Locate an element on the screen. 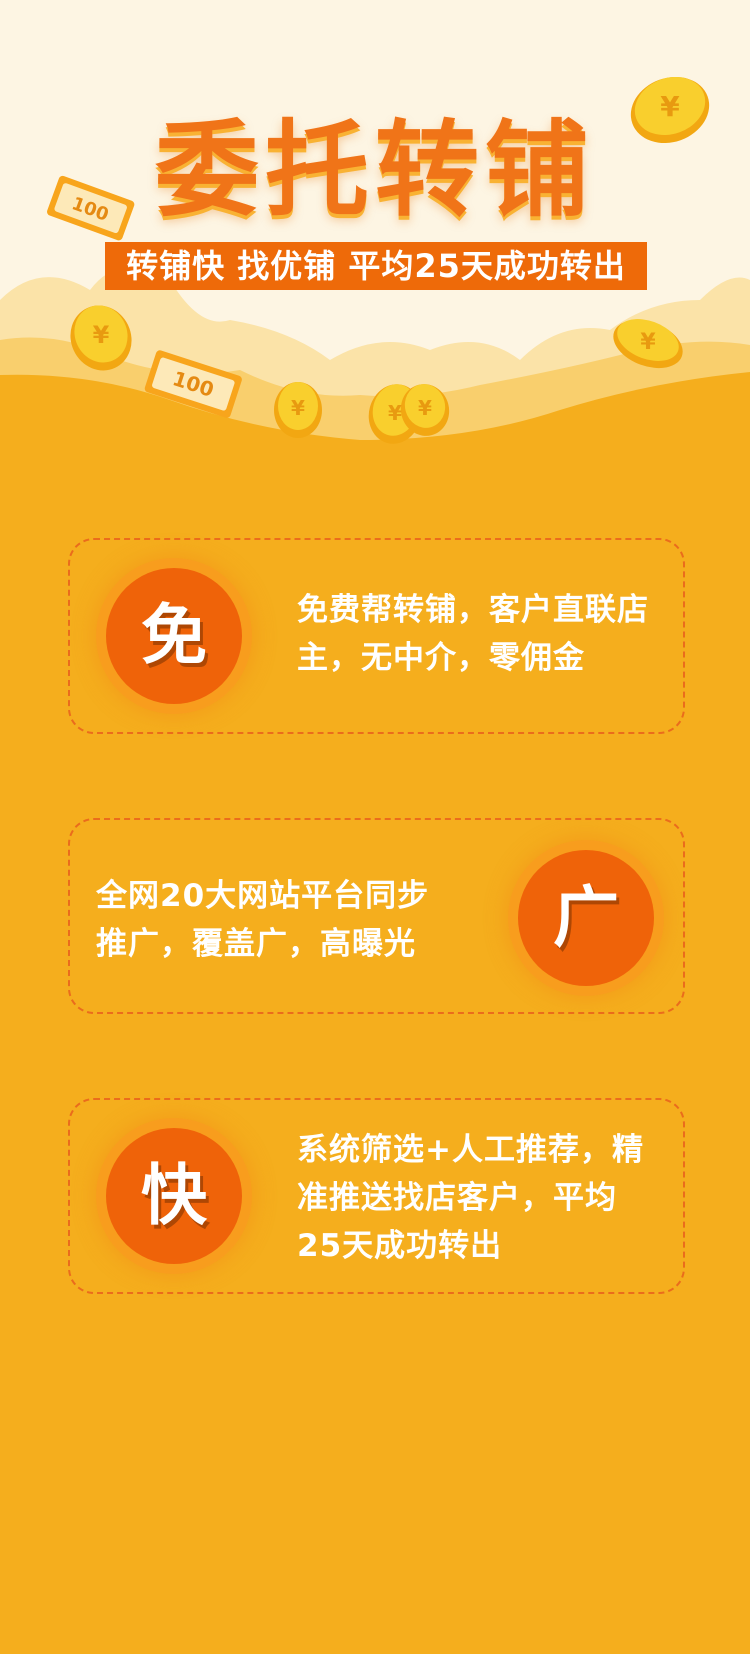  feature-card-fast: 快 系统筛选+人工推荐，精准推送找店客户，平均25天成功转出 is located at coordinates (376, 1196).